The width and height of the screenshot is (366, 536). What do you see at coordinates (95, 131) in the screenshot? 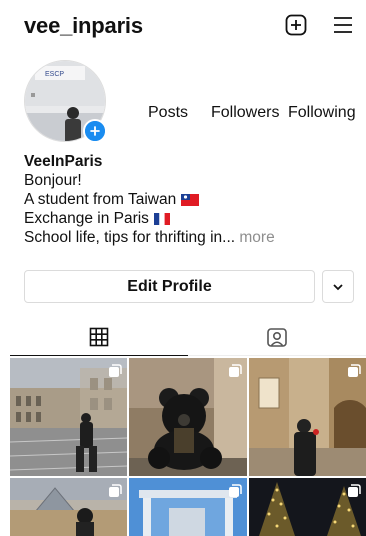
I see `add-story-icon` at bounding box center [95, 131].